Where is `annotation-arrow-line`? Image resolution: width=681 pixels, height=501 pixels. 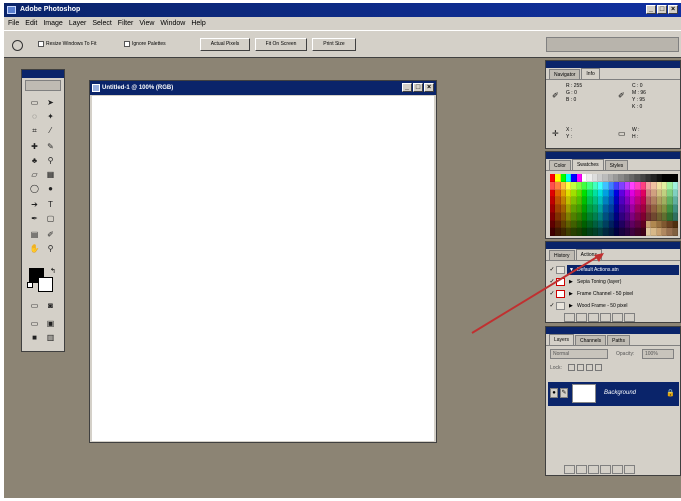 annotation-arrow-line is located at coordinates (537, 293).